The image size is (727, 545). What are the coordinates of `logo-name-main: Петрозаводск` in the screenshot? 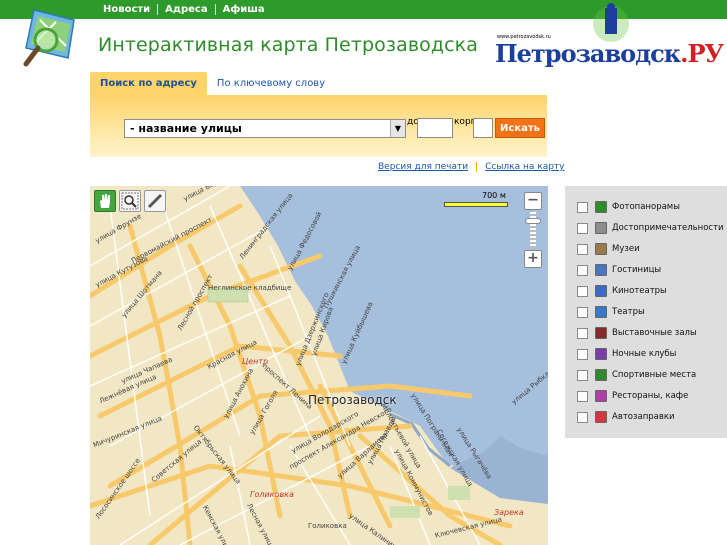 It's located at (588, 53).